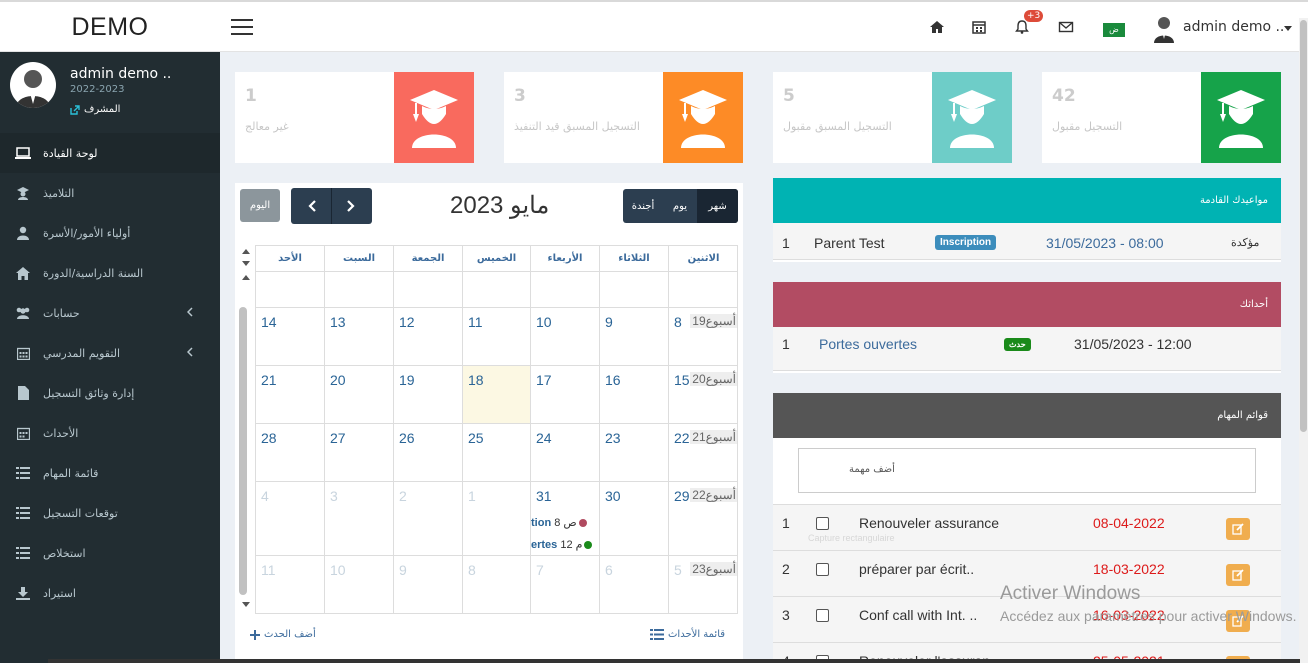  Describe the element at coordinates (354, 117) in the screenshot. I see `stat-box-unprocessed: 1 غير معالج` at that location.